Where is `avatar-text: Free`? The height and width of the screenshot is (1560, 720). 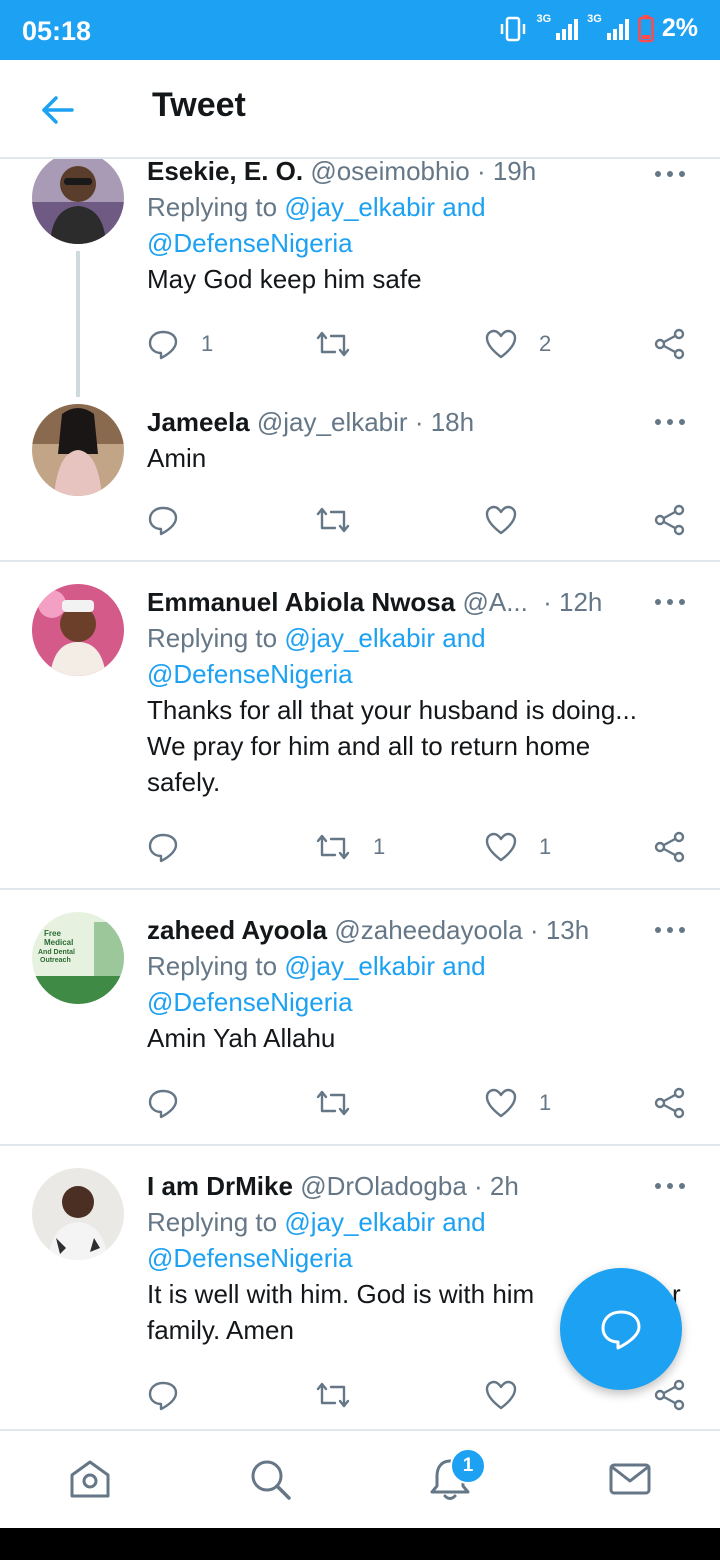 avatar-text: Free is located at coordinates (52, 933).